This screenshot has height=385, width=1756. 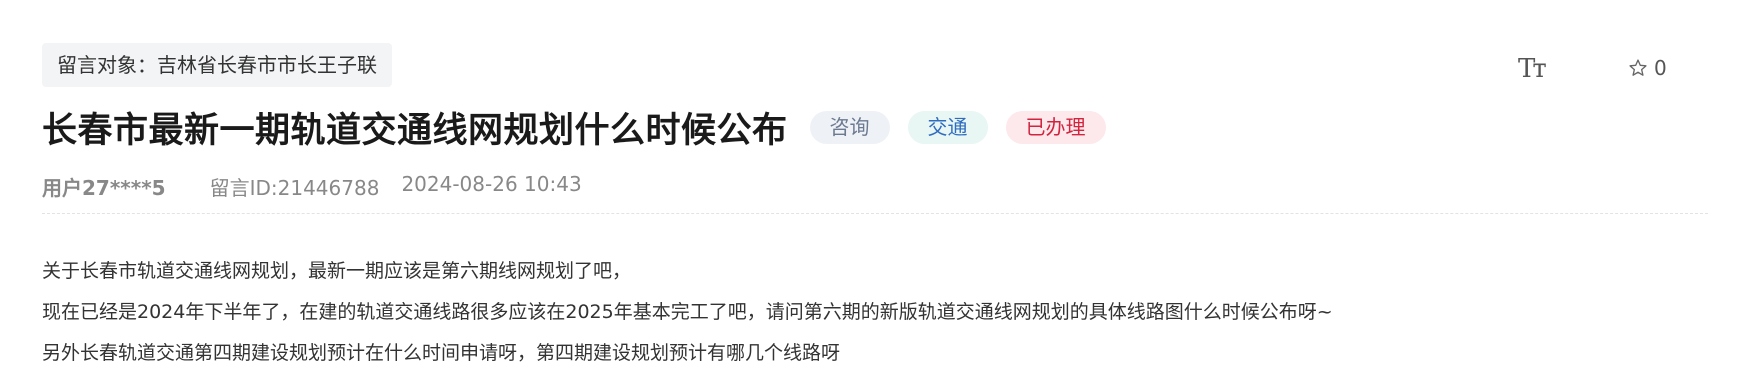 I want to click on user-name: 用户27****5, so click(x=104, y=188).